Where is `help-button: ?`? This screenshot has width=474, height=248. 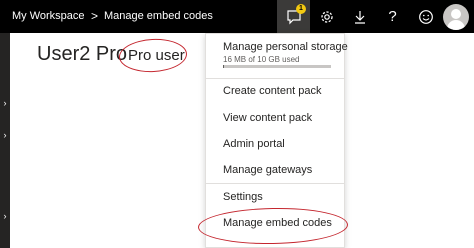
help-button: ? is located at coordinates (392, 16).